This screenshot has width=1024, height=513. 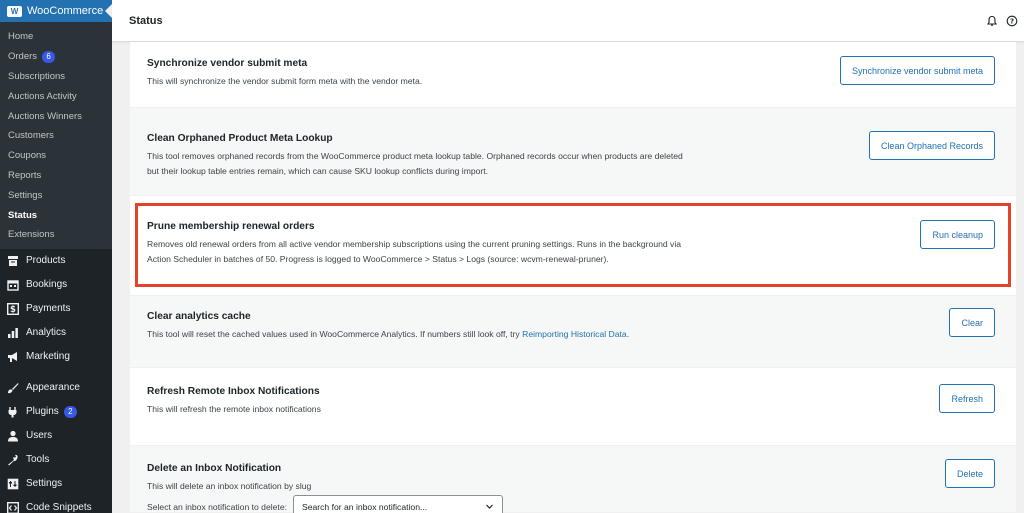 I want to click on woocommerce-menu-header: W WooCommerce, so click(x=56, y=11).